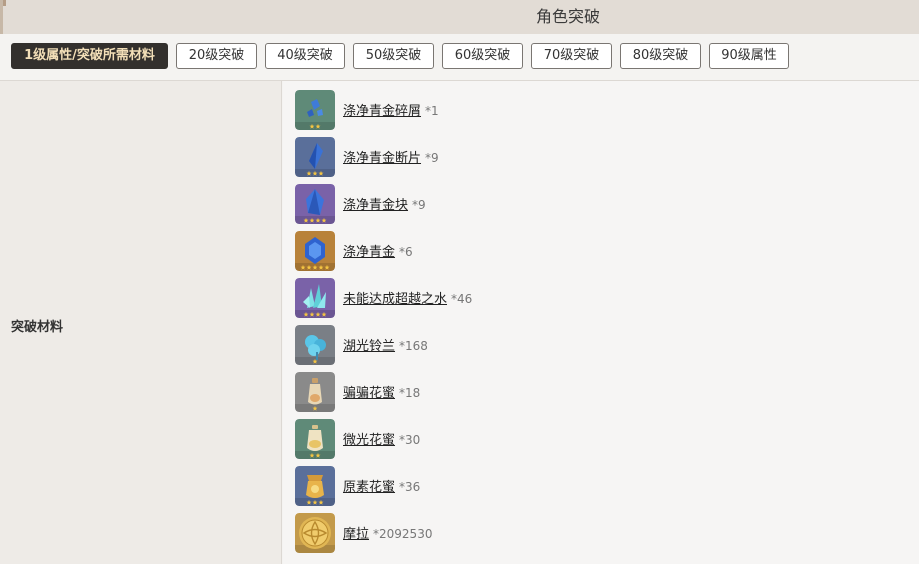  I want to click on material-name-link: 涤净青金断片, so click(382, 158).